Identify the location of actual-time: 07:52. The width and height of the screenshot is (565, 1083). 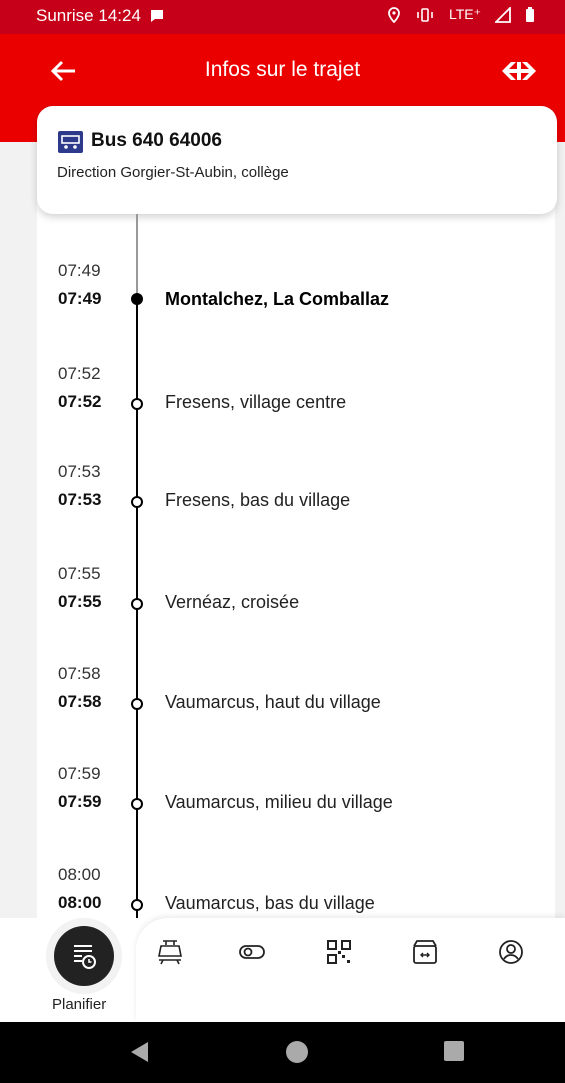
(80, 401).